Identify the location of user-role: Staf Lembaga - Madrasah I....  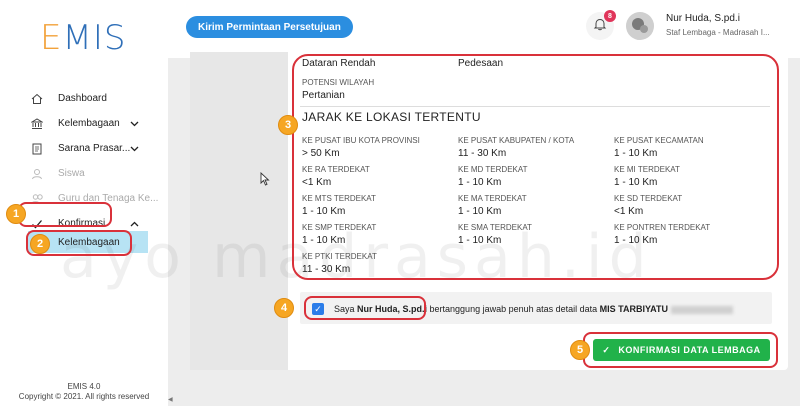
(718, 32).